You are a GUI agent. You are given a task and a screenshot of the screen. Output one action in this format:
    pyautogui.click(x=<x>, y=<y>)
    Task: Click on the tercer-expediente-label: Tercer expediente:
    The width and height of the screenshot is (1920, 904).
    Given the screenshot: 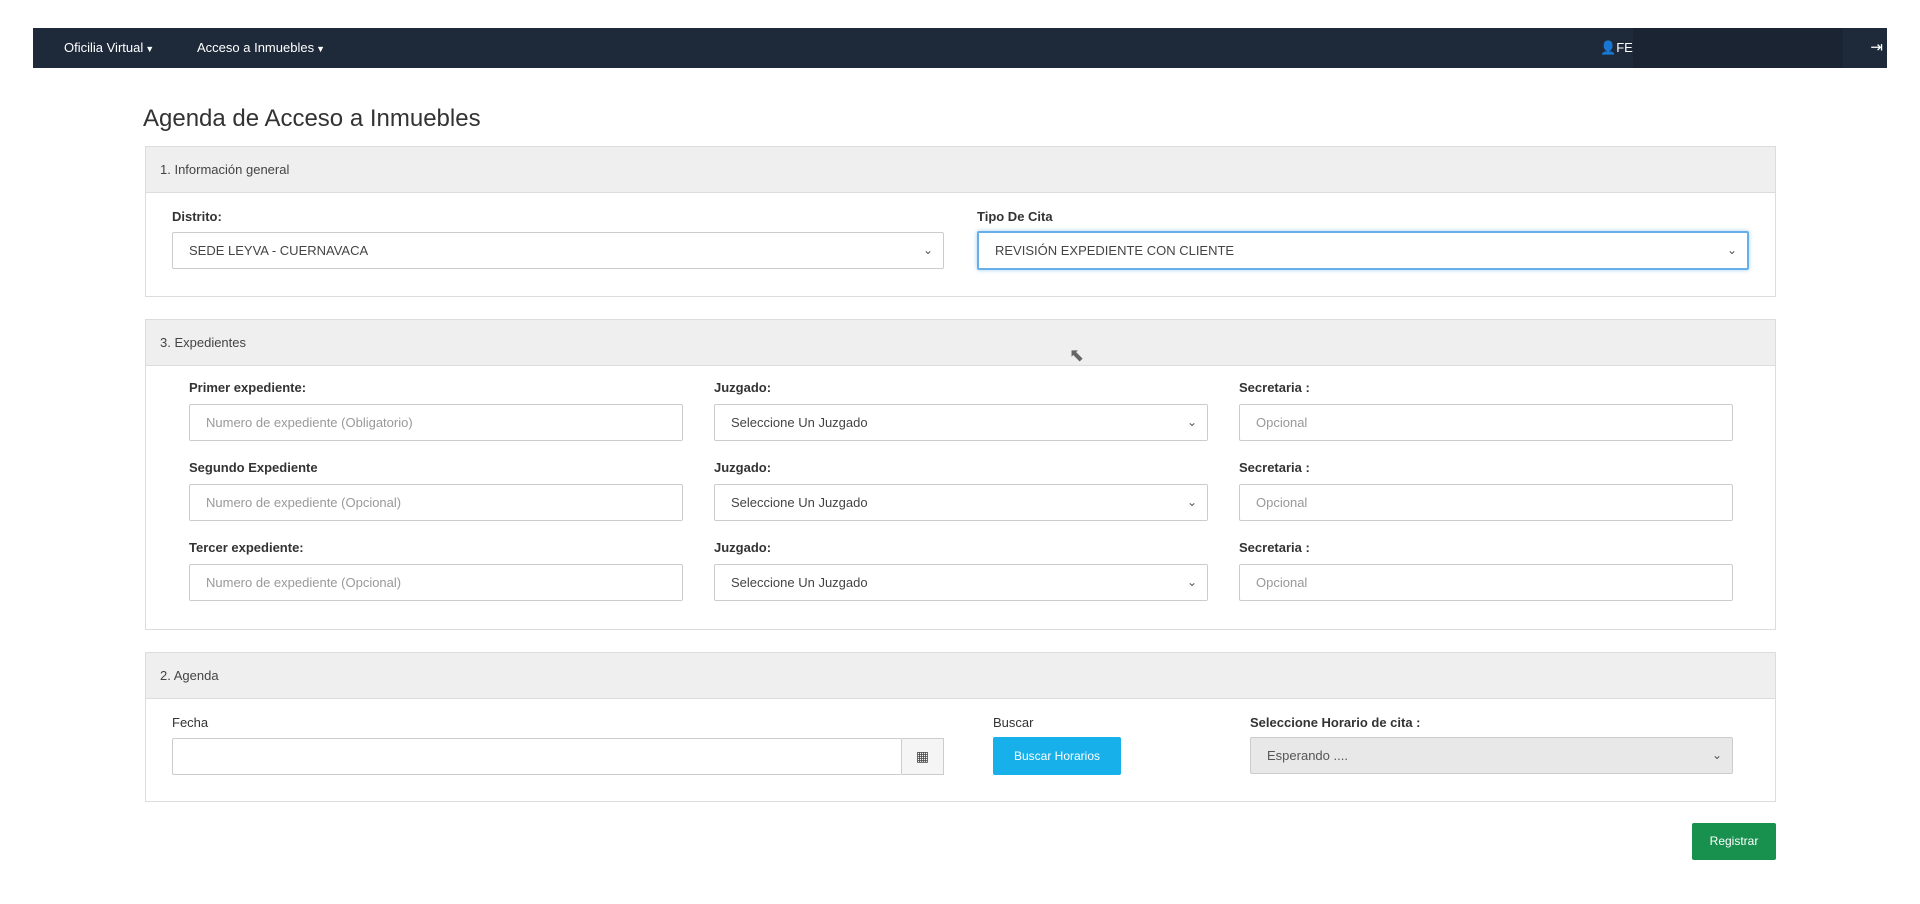 What is the action you would take?
    pyautogui.click(x=246, y=547)
    